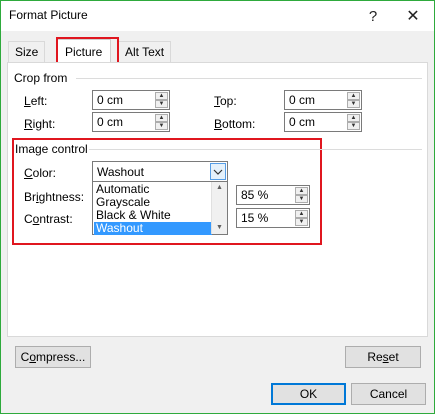 The height and width of the screenshot is (414, 435). I want to click on crop-right-label: Right:, so click(40, 124).